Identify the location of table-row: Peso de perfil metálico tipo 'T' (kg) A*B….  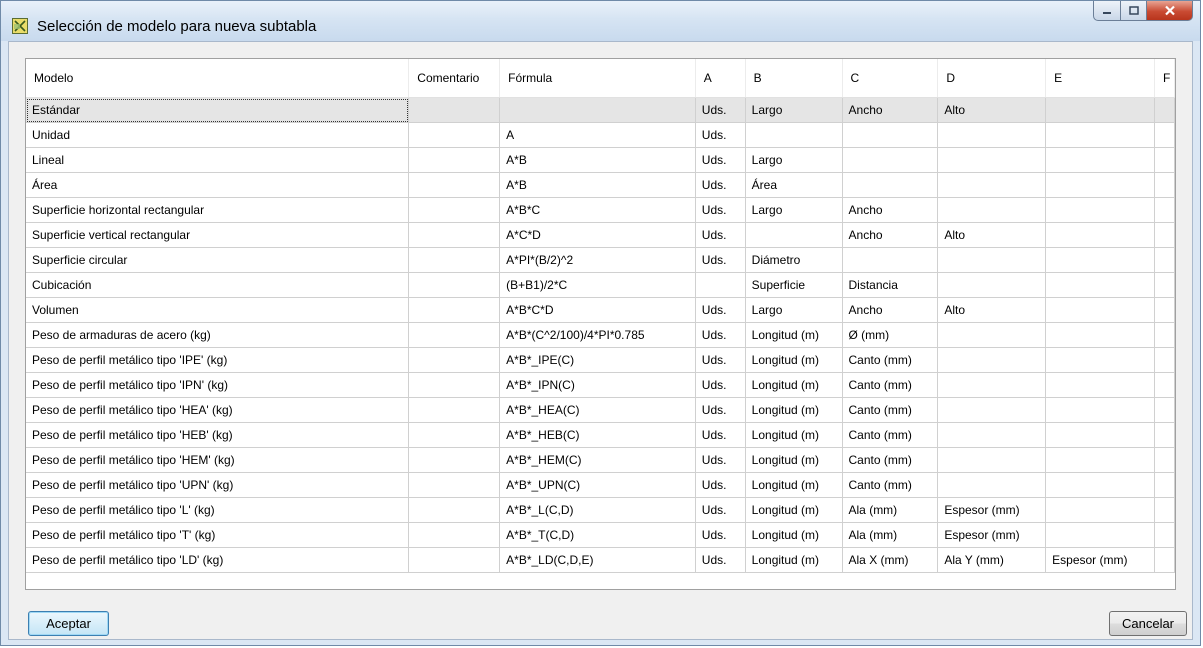
(600, 535).